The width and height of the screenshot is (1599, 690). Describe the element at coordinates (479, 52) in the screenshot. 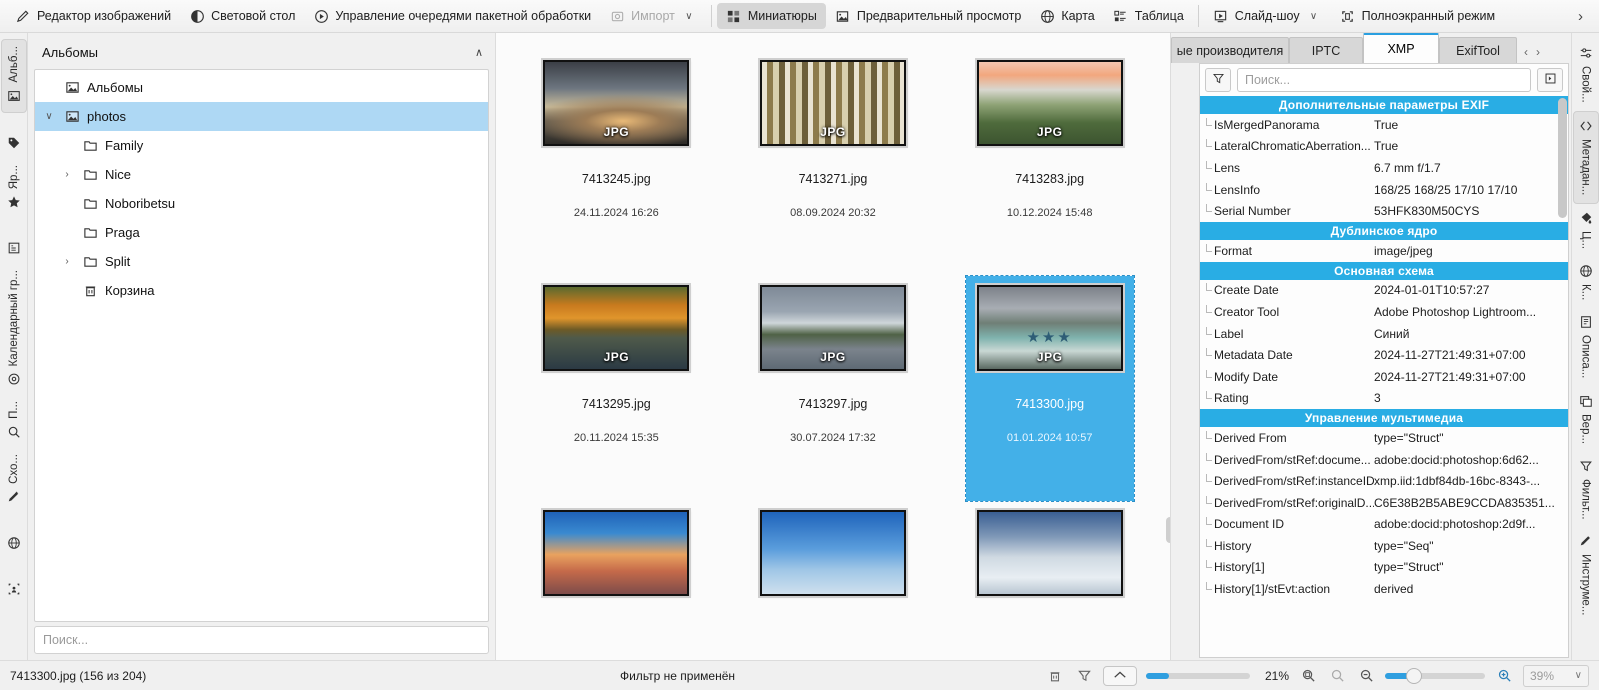

I see `chevron-up-icon: ∧` at that location.